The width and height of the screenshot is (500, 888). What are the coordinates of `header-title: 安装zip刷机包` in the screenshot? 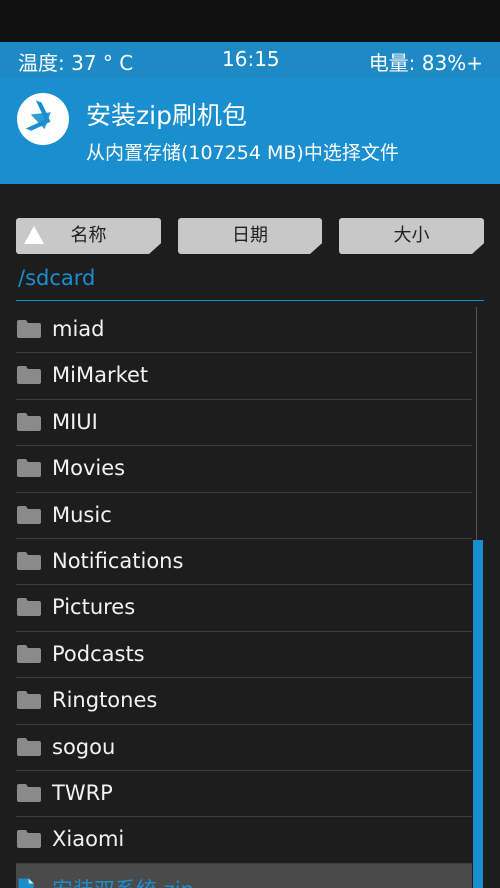 It's located at (166, 115).